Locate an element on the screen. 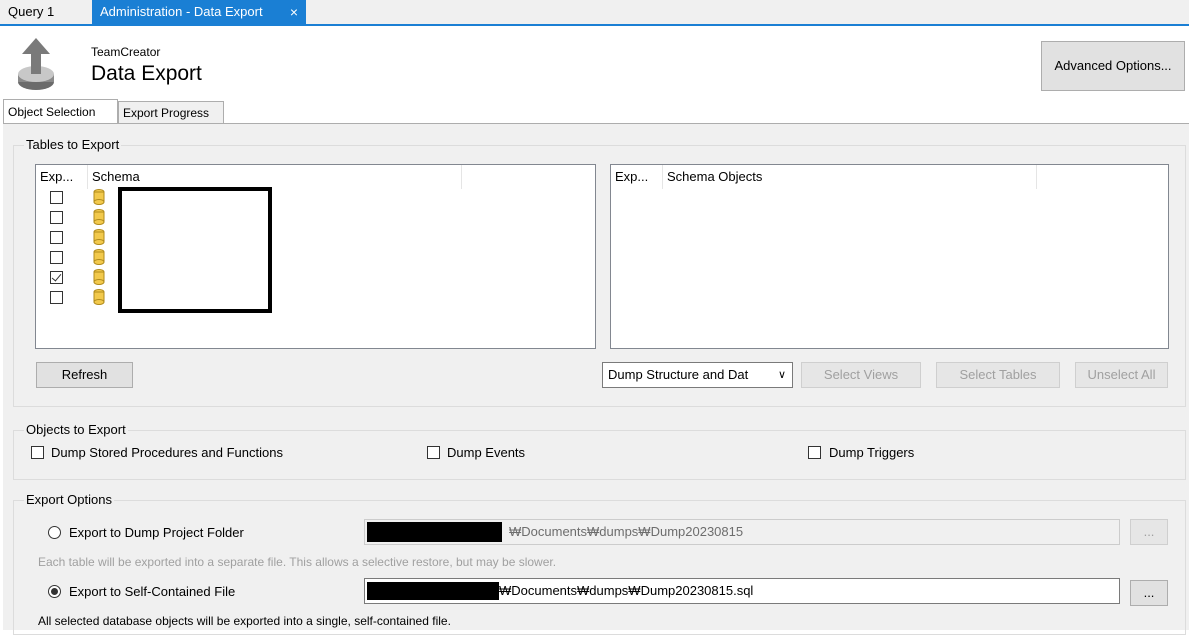 The width and height of the screenshot is (1189, 635). schema-objects-list: Exp... Schema Objects is located at coordinates (889, 256).